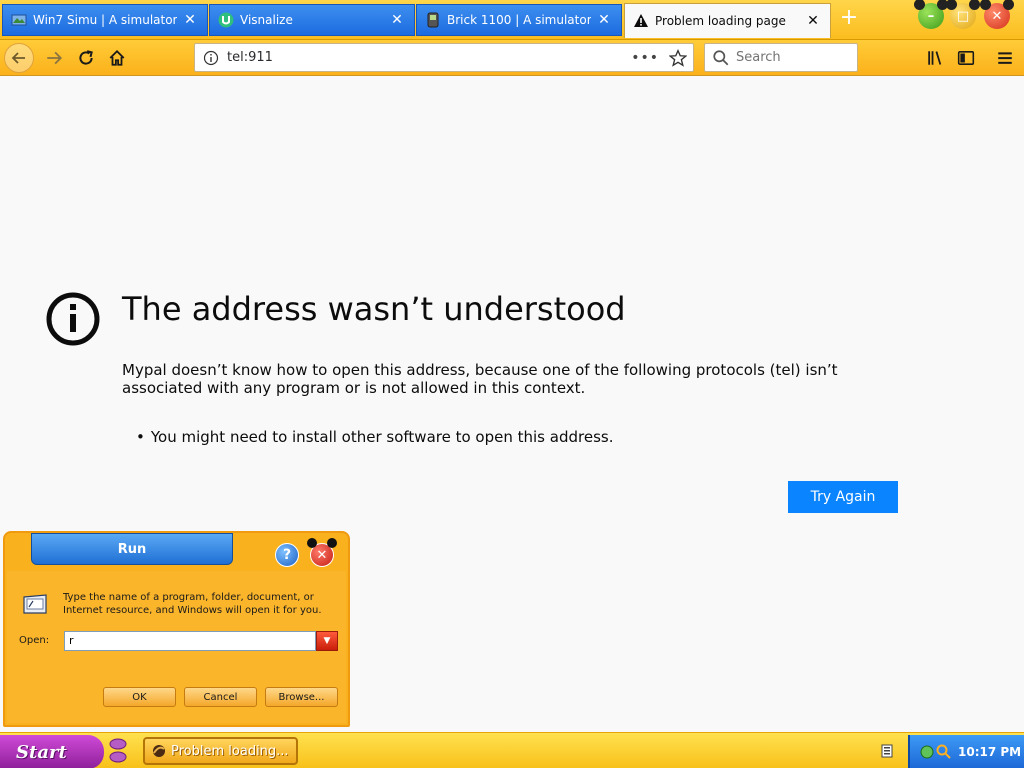 This screenshot has width=1024, height=768. Describe the element at coordinates (139, 697) in the screenshot. I see `ok-button: OK` at that location.